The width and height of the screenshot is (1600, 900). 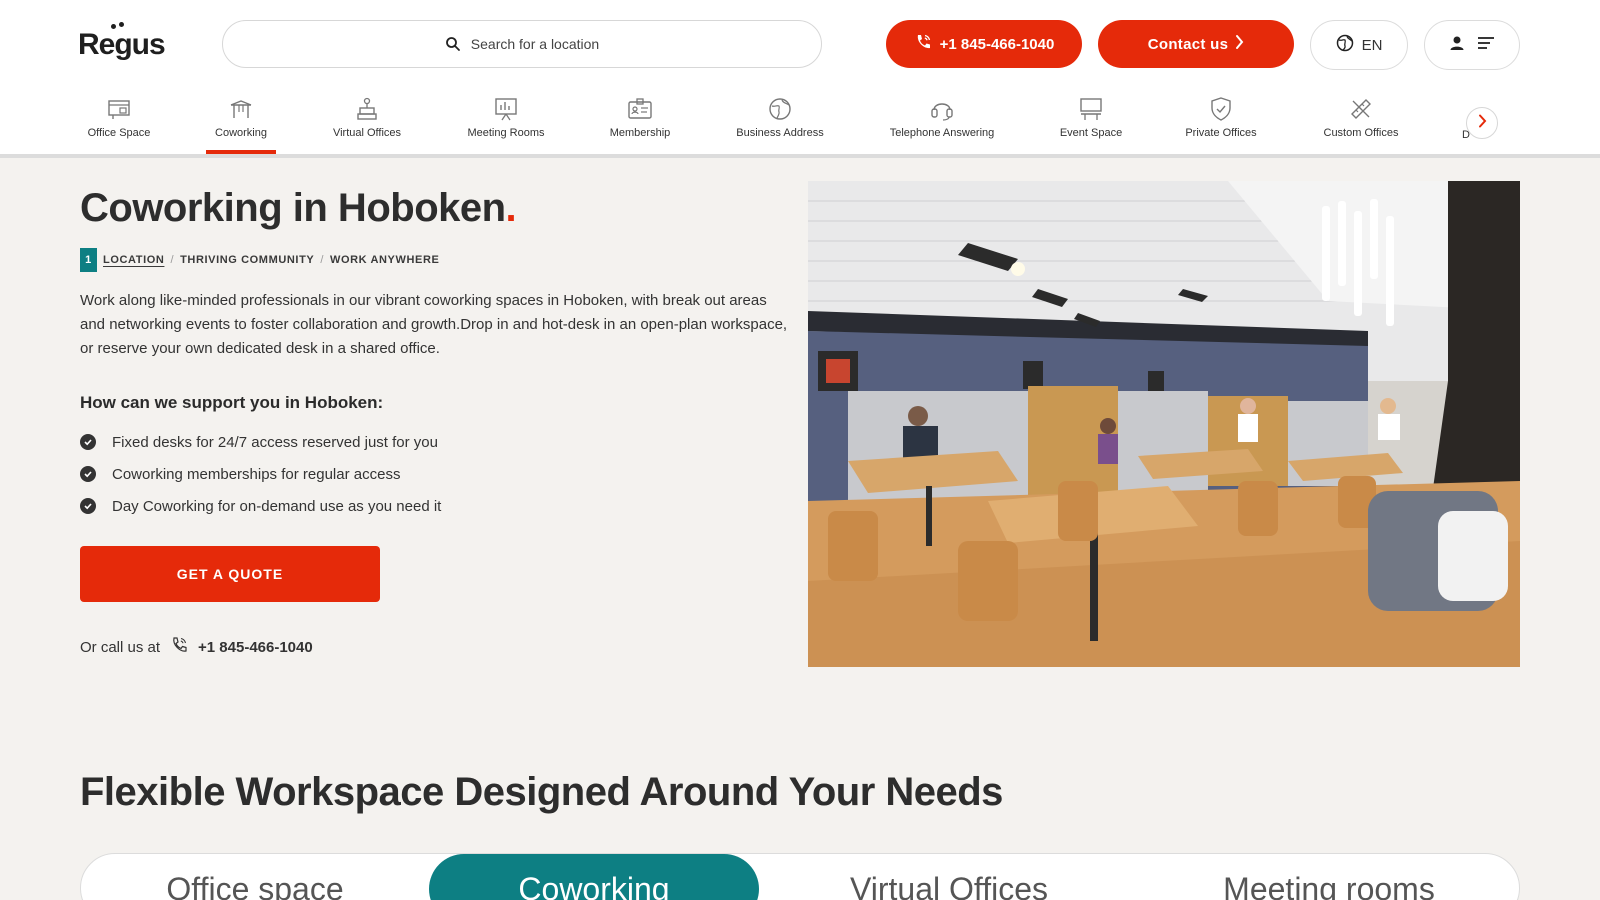 I want to click on nav-label: Meeting Rooms, so click(x=506, y=133).